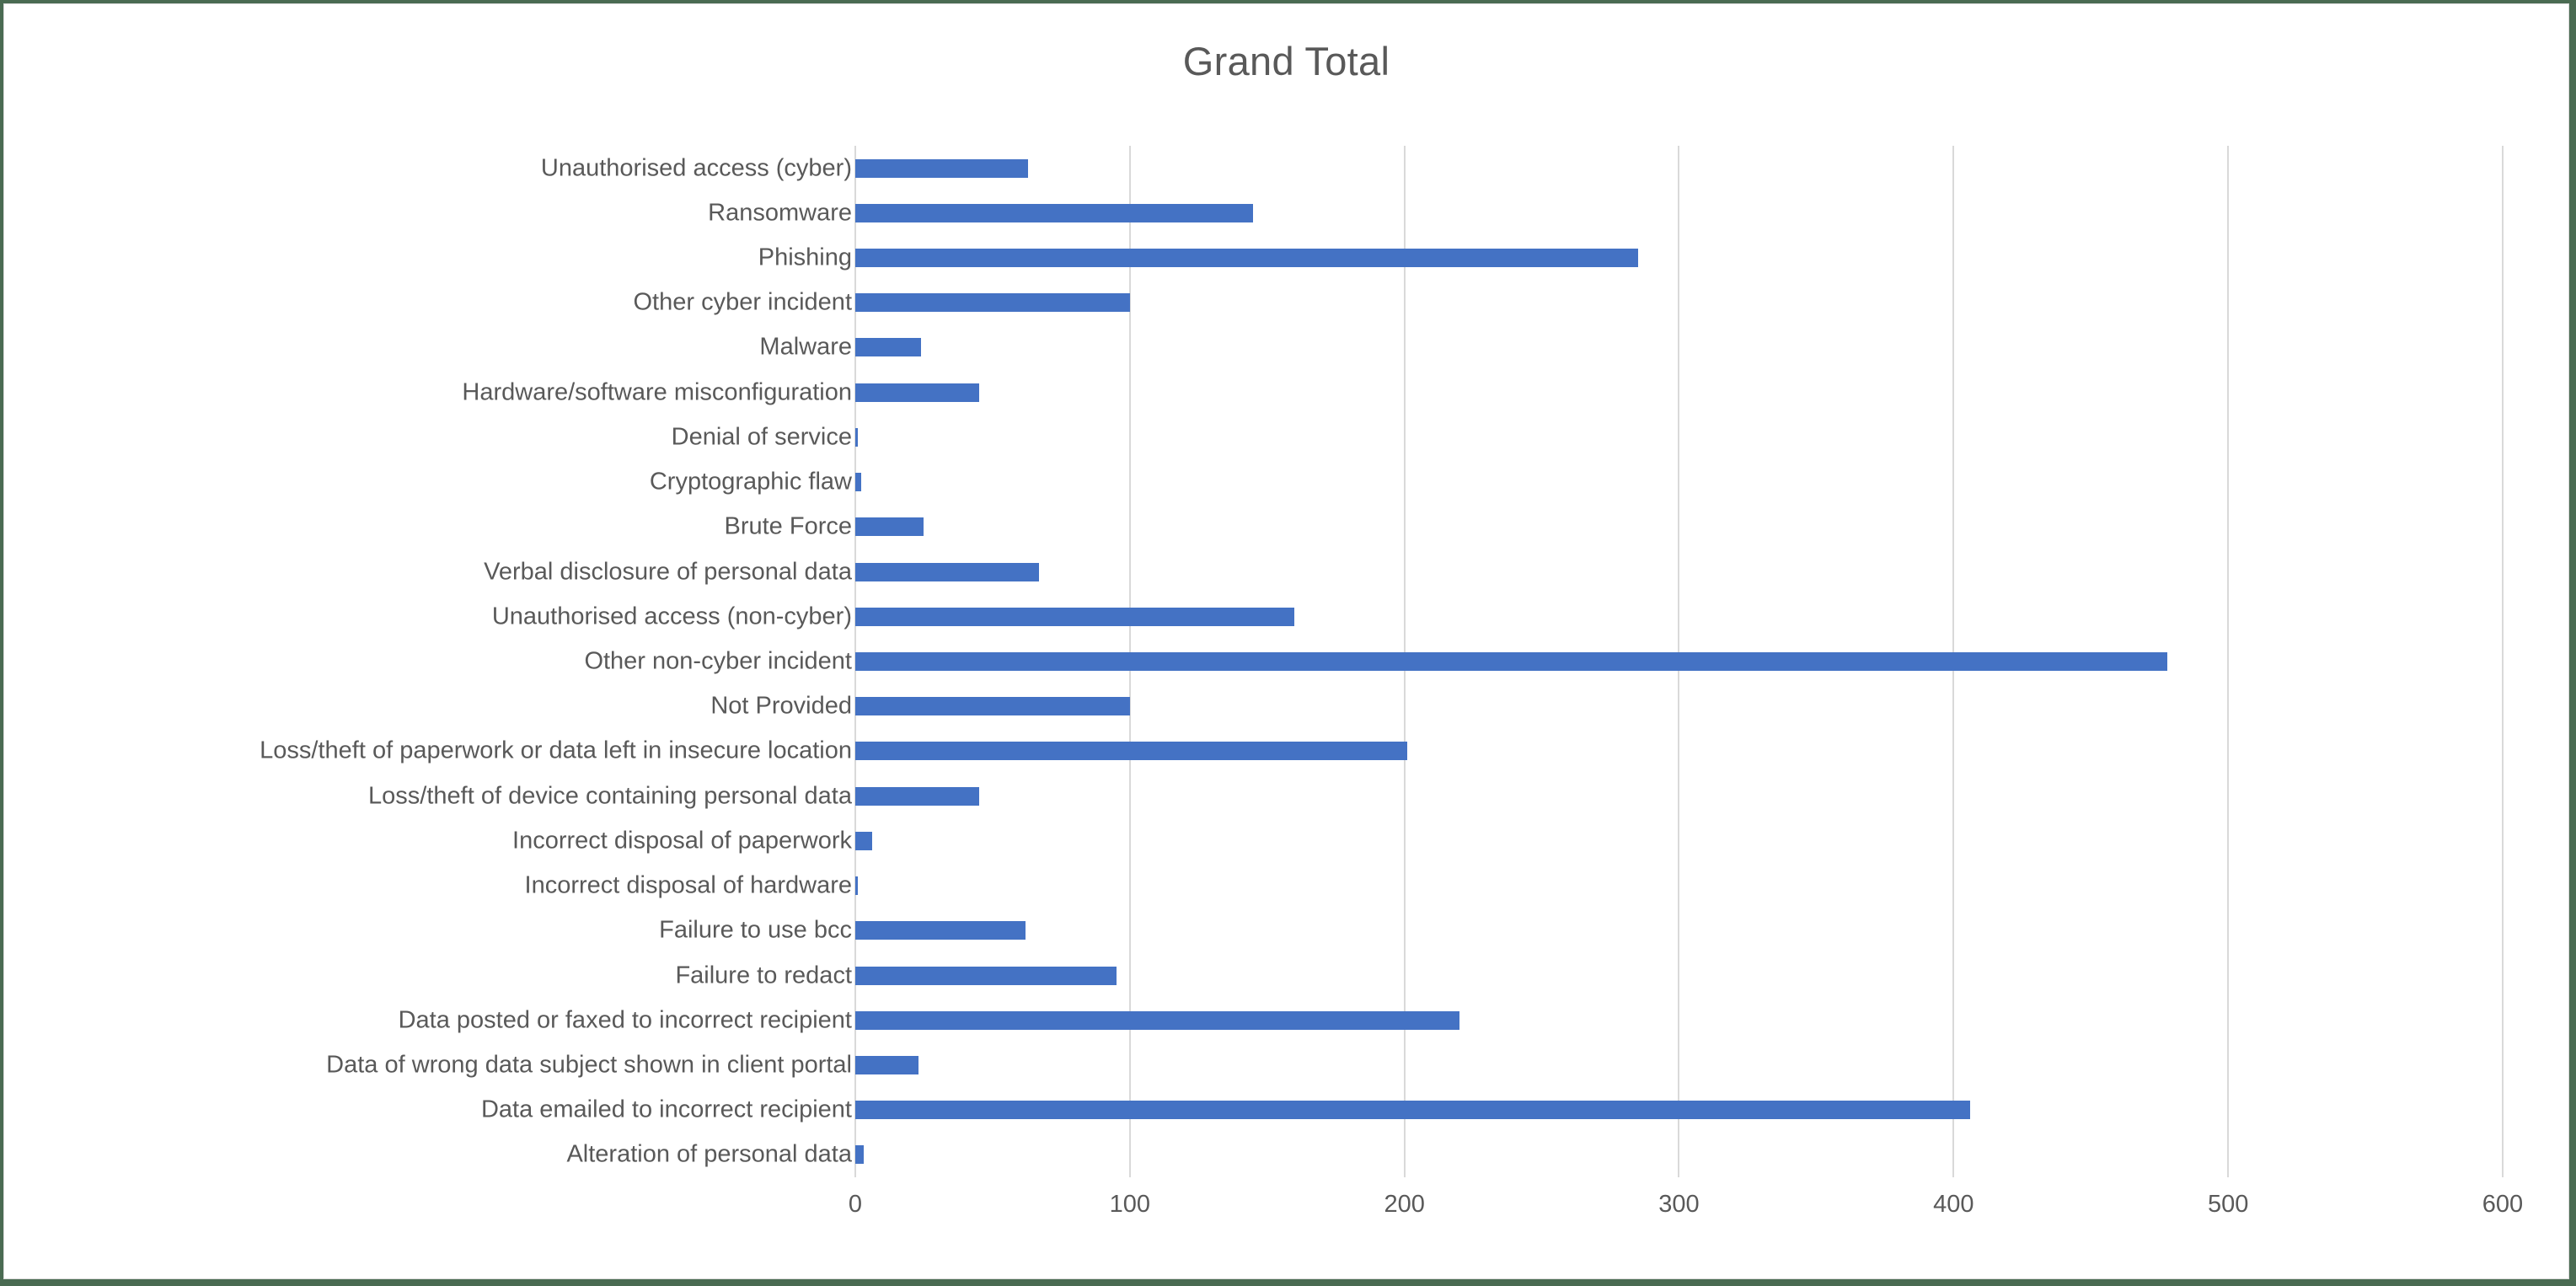 The width and height of the screenshot is (2576, 1286). What do you see at coordinates (806, 347) in the screenshot?
I see `category-label: Malware` at bounding box center [806, 347].